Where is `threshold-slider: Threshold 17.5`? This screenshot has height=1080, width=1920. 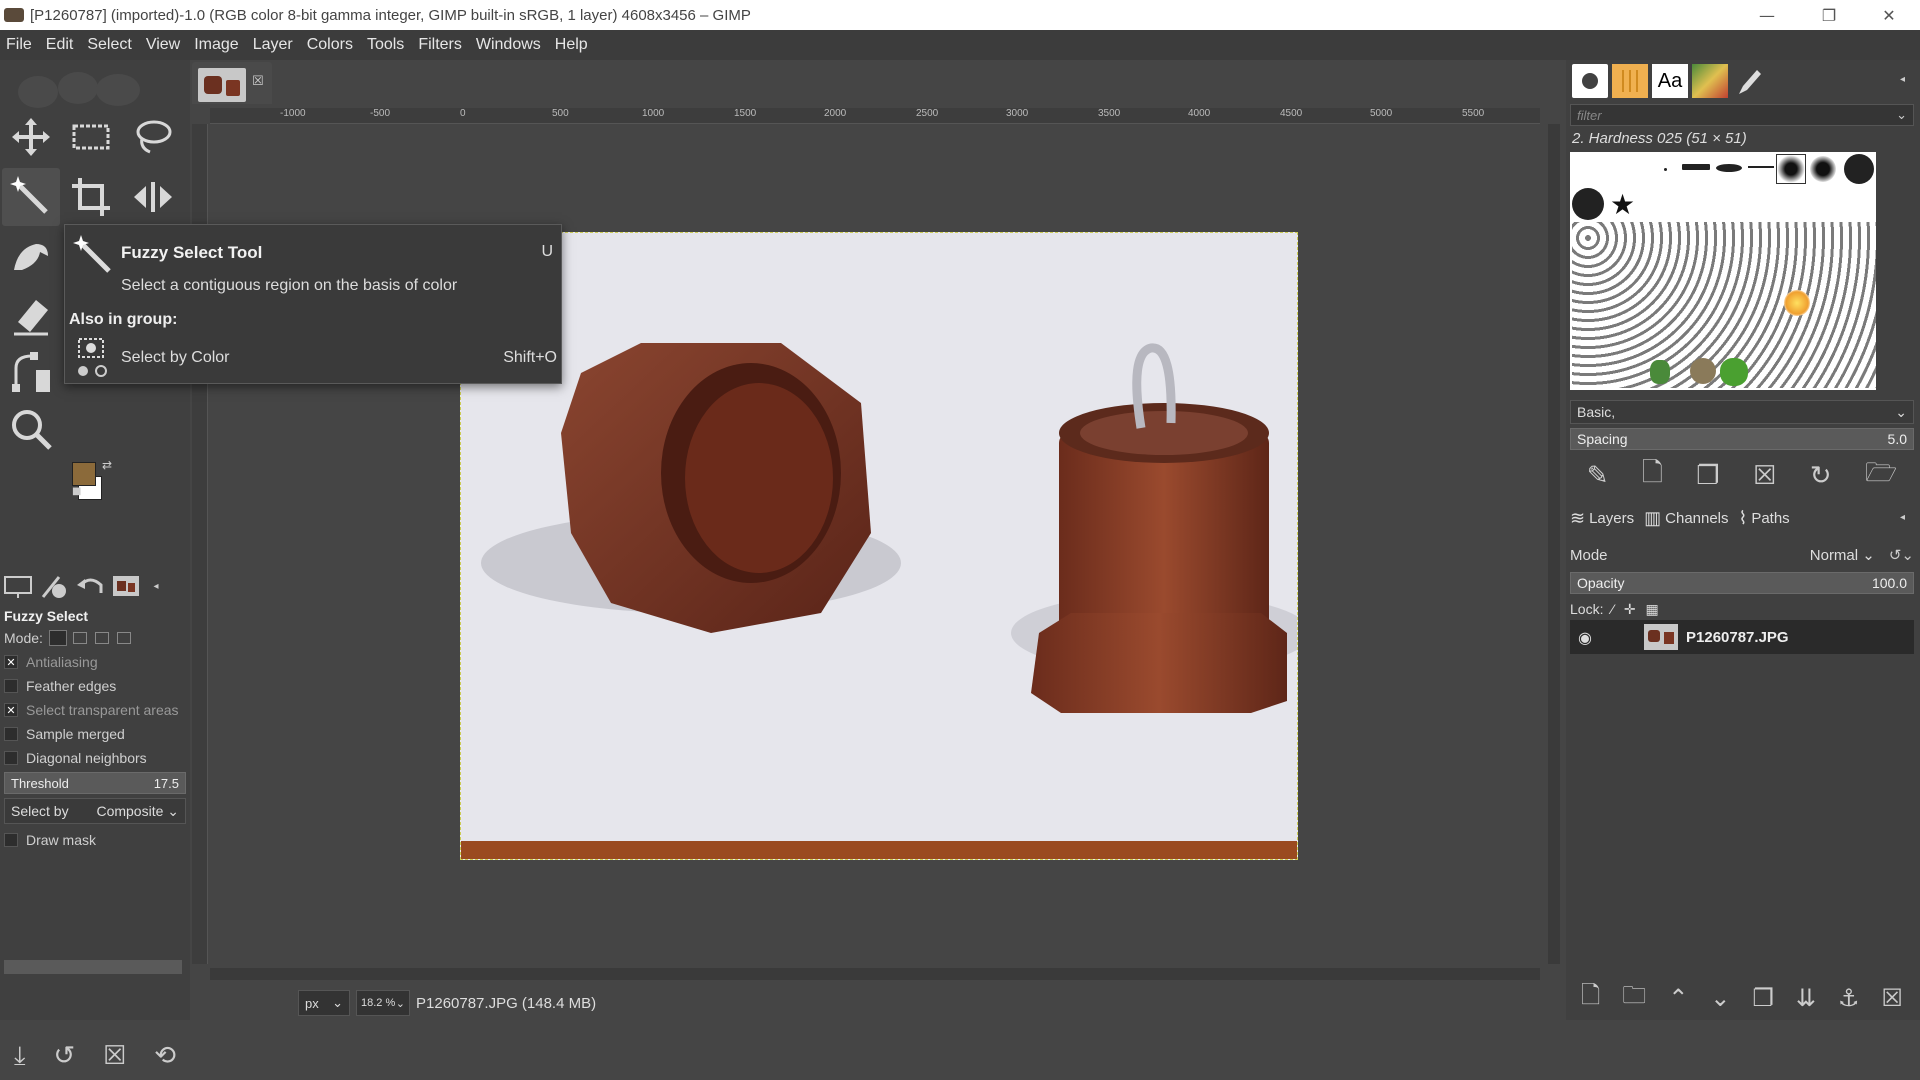
threshold-slider: Threshold 17.5 is located at coordinates (95, 783).